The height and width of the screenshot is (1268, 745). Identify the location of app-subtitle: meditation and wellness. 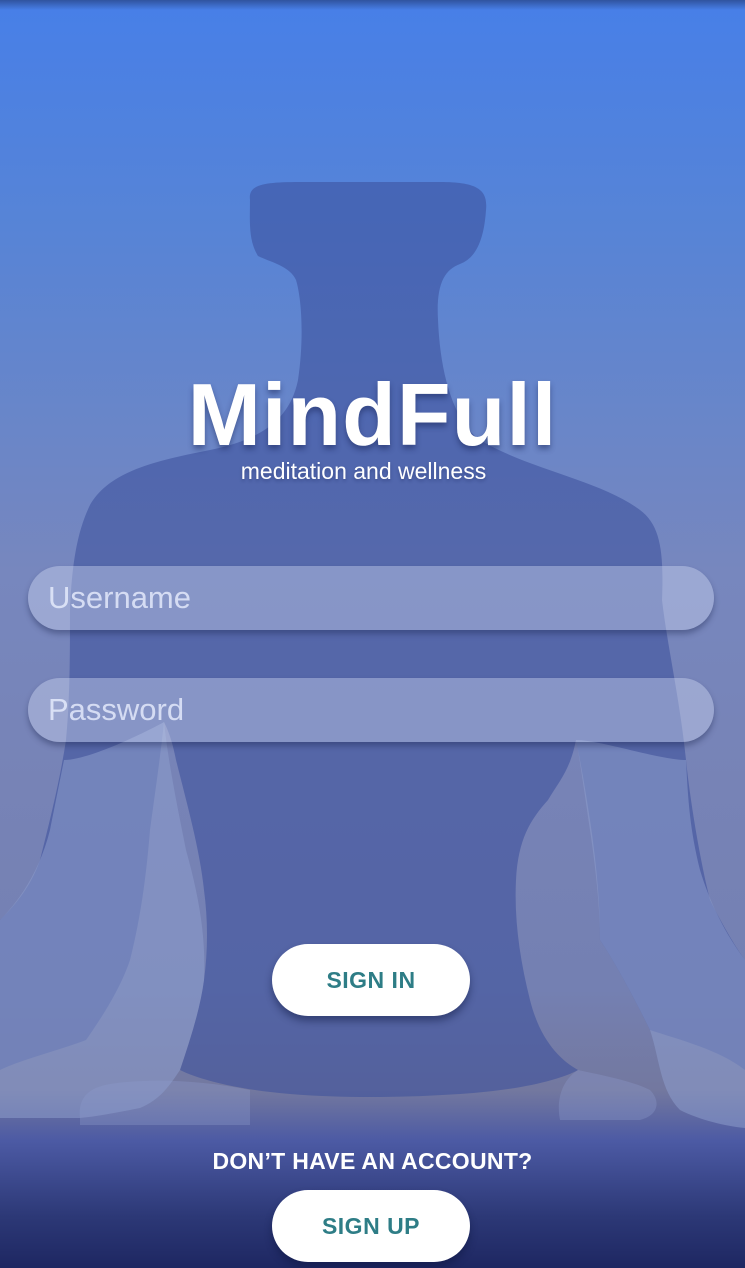
(363, 471).